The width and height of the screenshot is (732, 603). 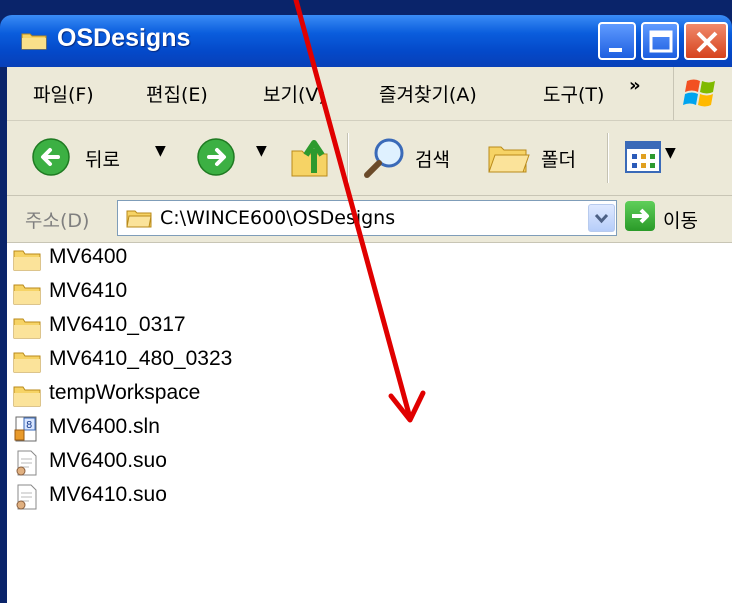 I want to click on forward-dropdown-icon: ▼, so click(x=261, y=151).